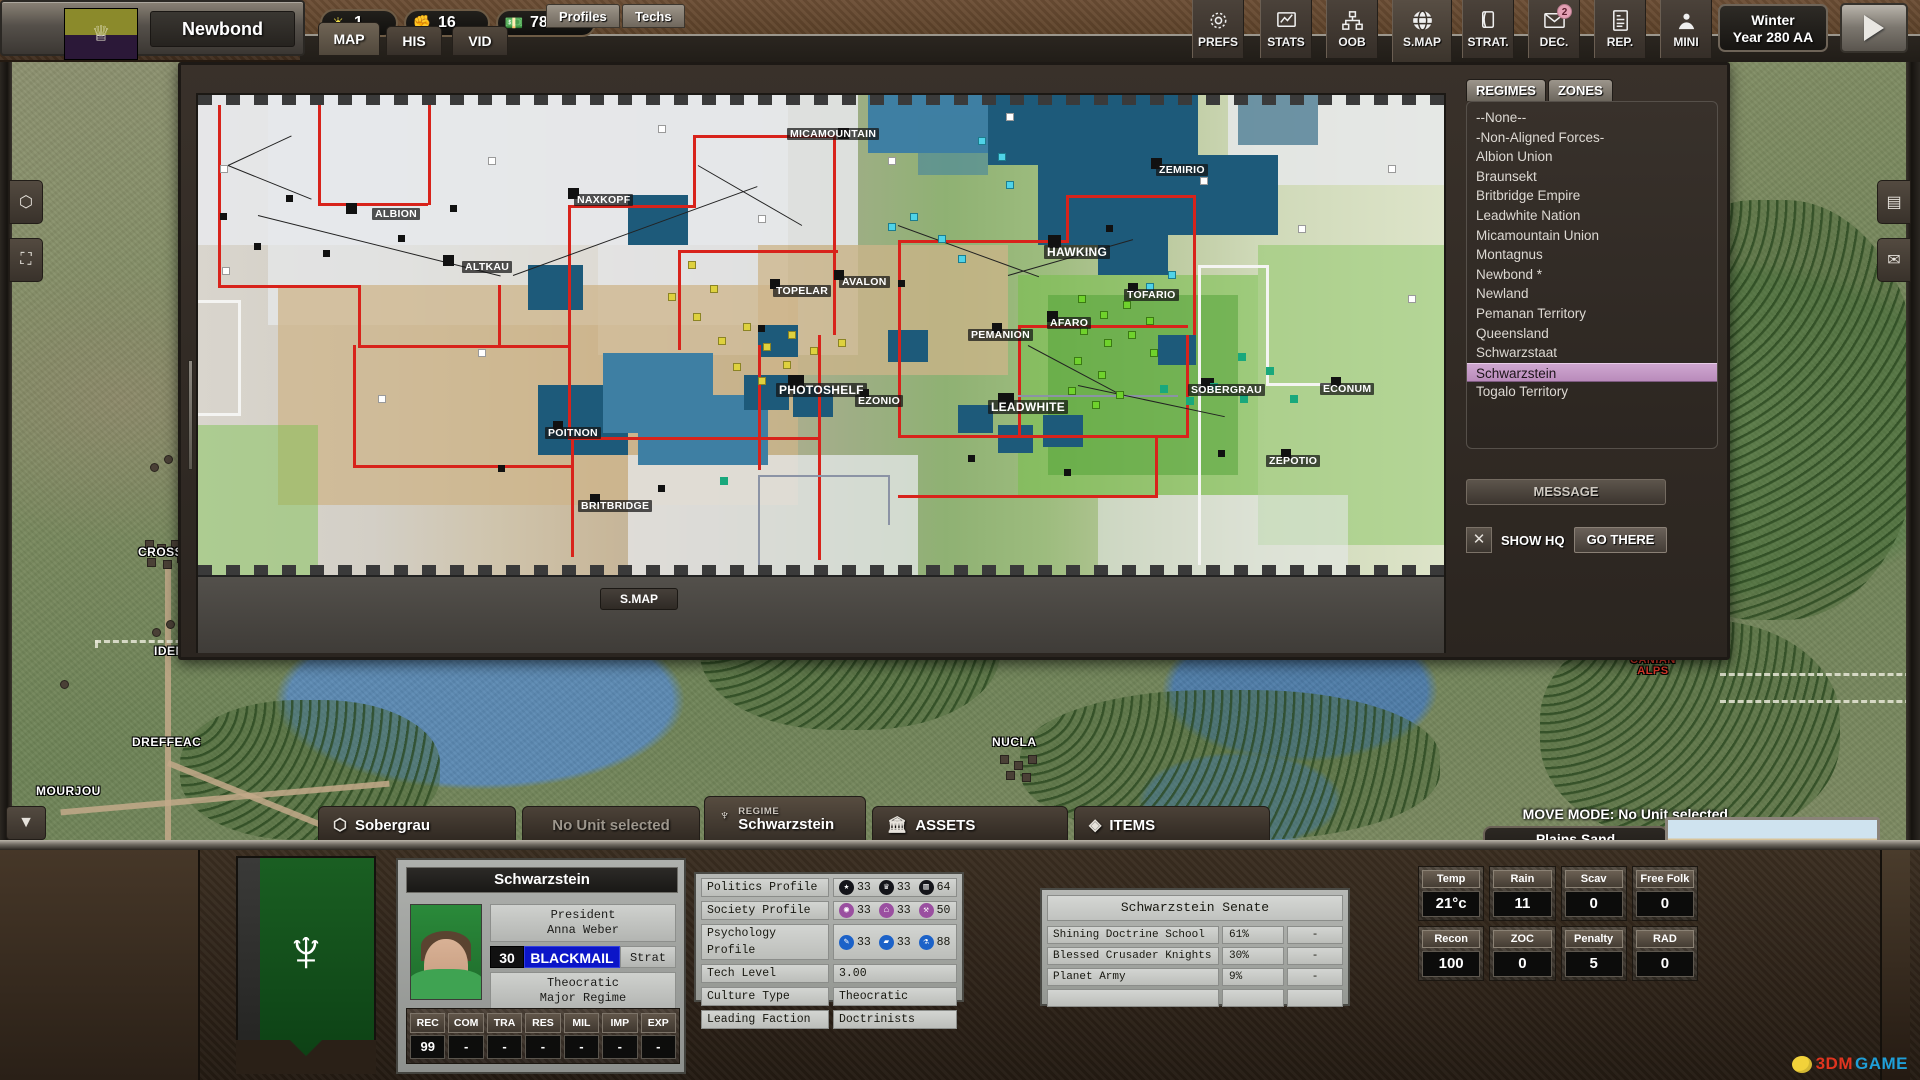 Image resolution: width=1920 pixels, height=1080 pixels. I want to click on row-value: 3.00, so click(895, 973).